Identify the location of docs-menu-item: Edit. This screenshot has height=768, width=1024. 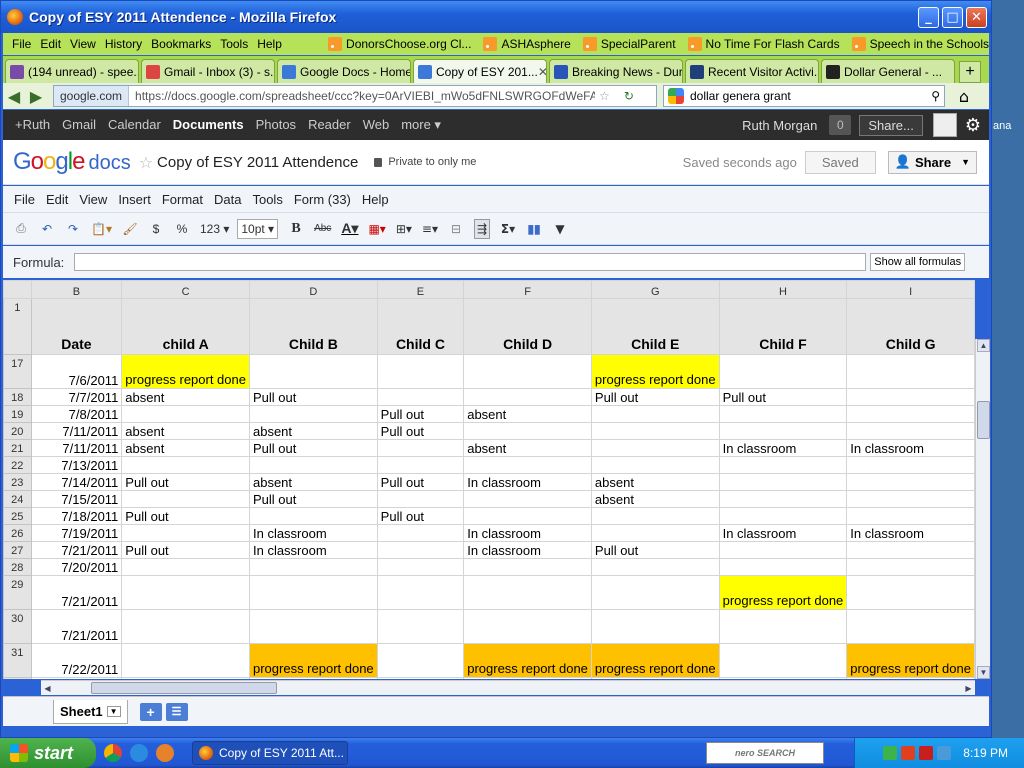
(57, 199).